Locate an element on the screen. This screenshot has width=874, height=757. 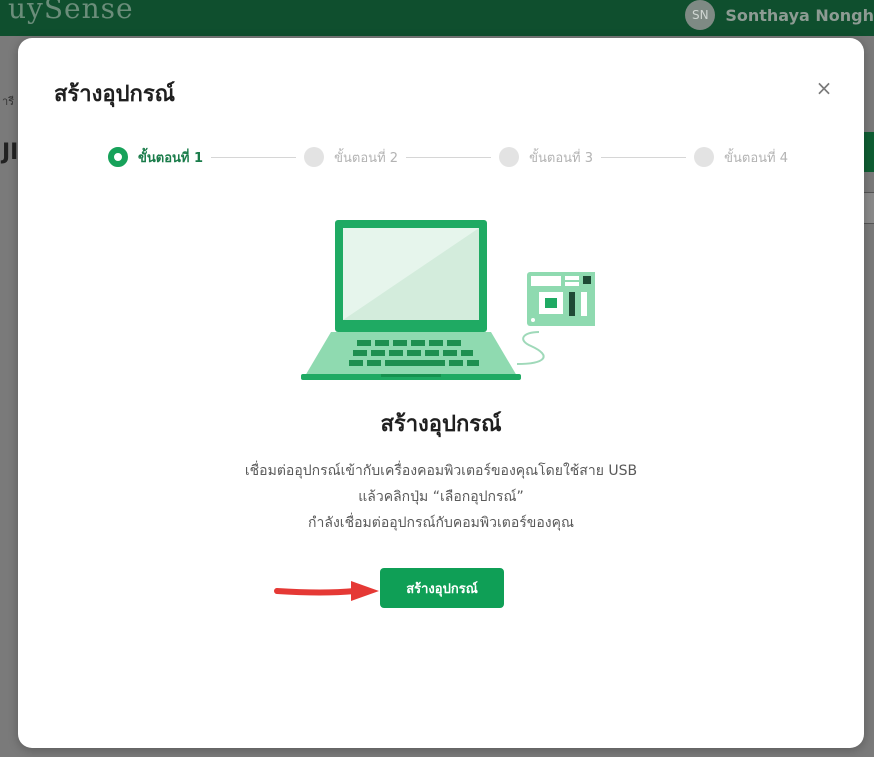
app-side-label: ารี is located at coordinates (8, 101).